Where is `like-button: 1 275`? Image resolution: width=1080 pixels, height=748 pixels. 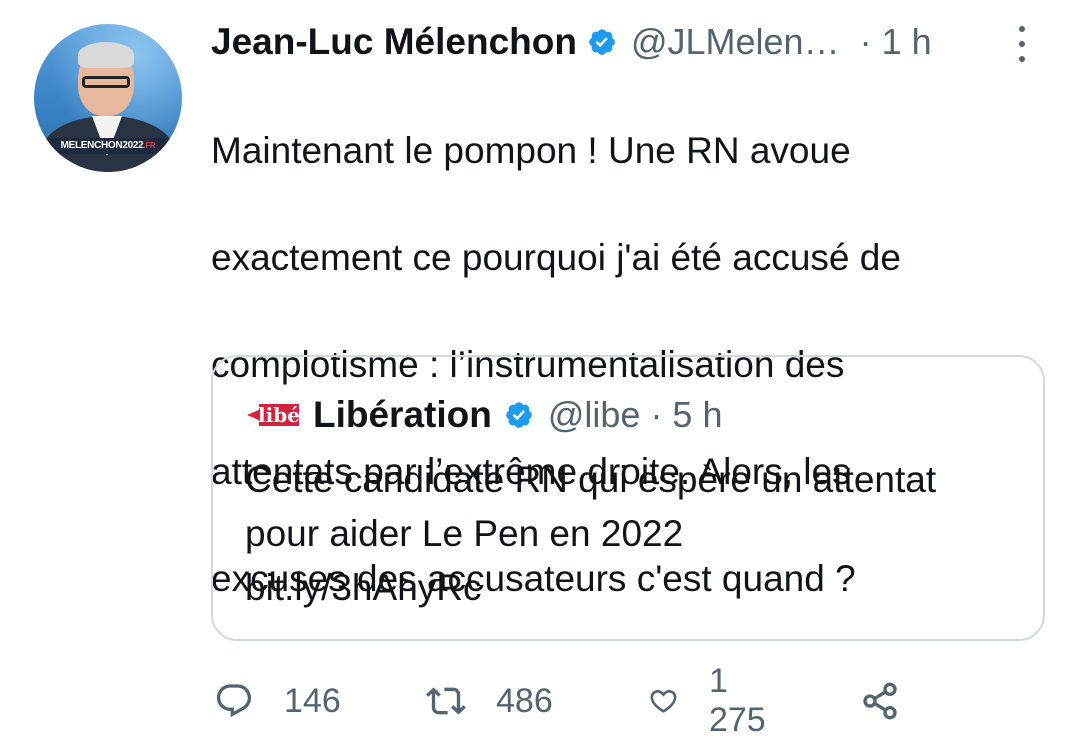 like-button: 1 275 is located at coordinates (711, 700).